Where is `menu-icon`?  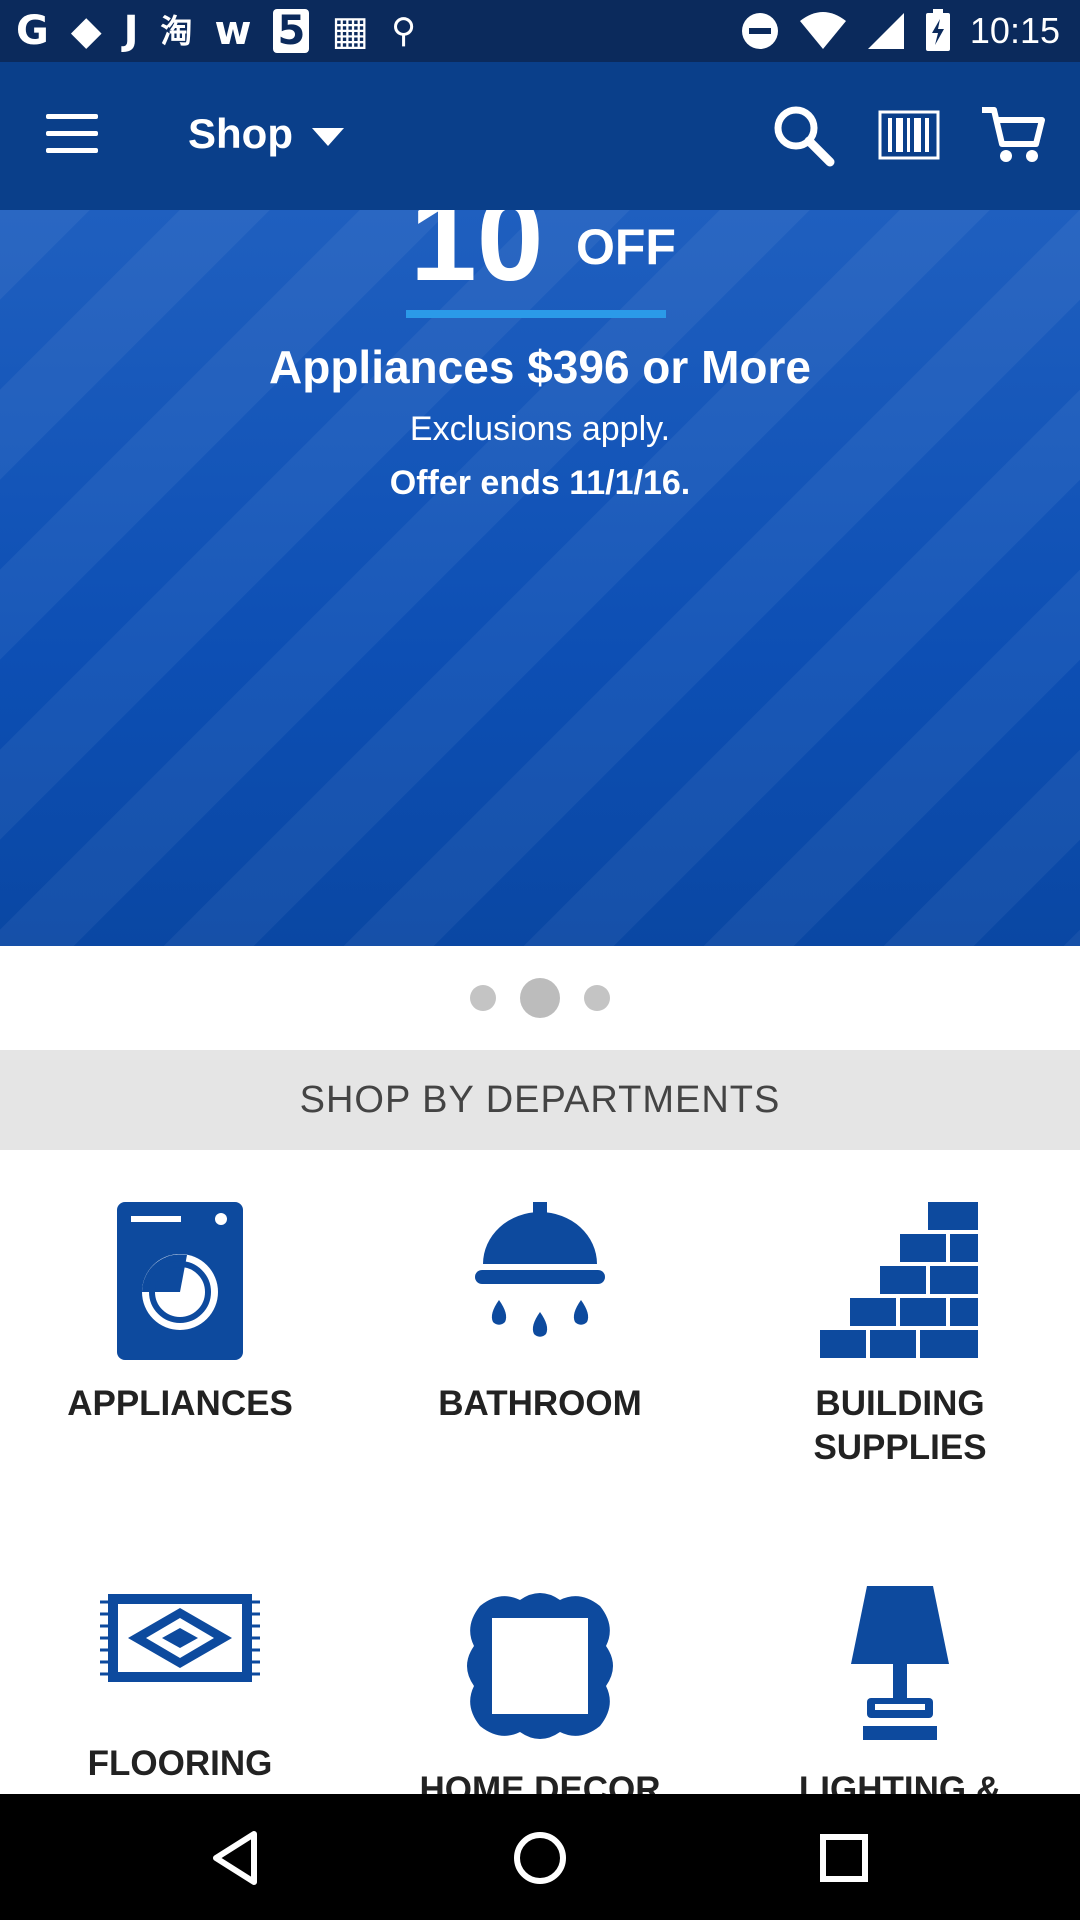 menu-icon is located at coordinates (72, 134).